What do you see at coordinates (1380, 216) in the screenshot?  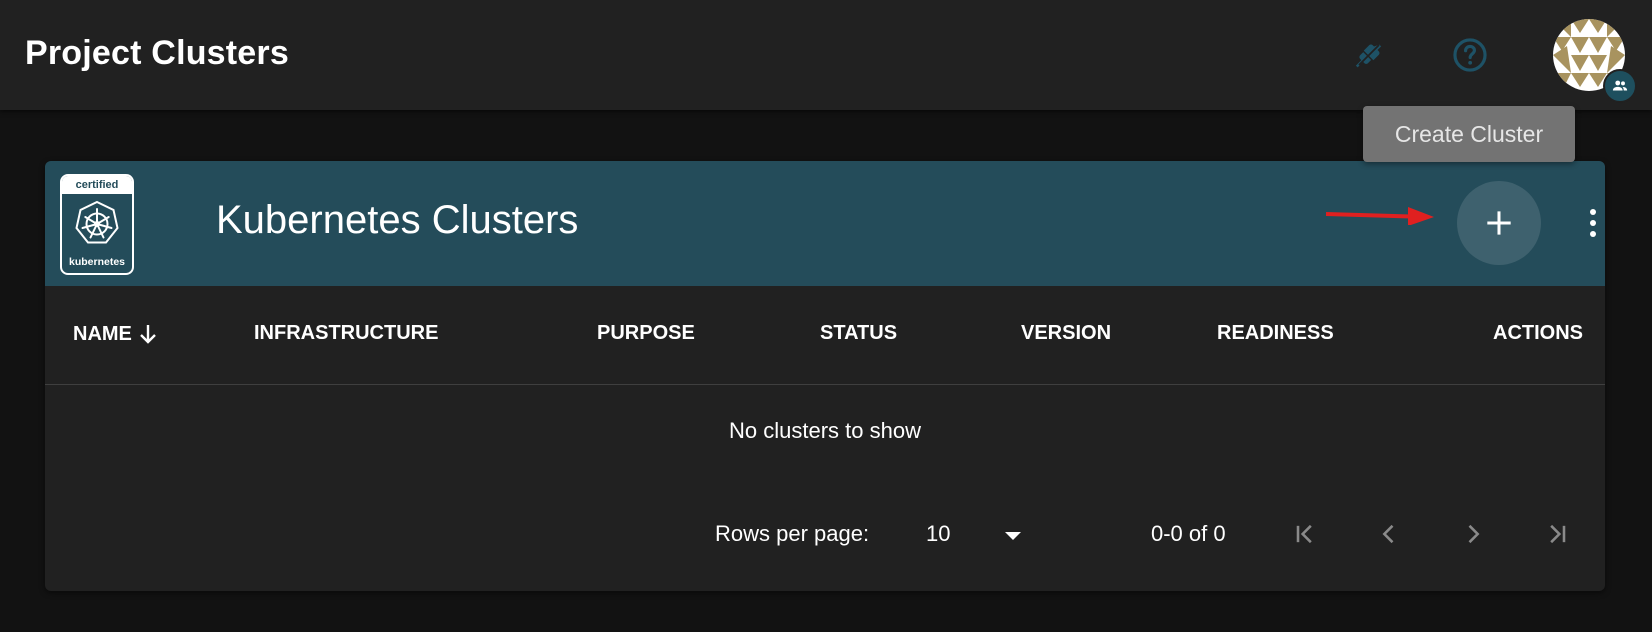 I see `annotation-arrow` at bounding box center [1380, 216].